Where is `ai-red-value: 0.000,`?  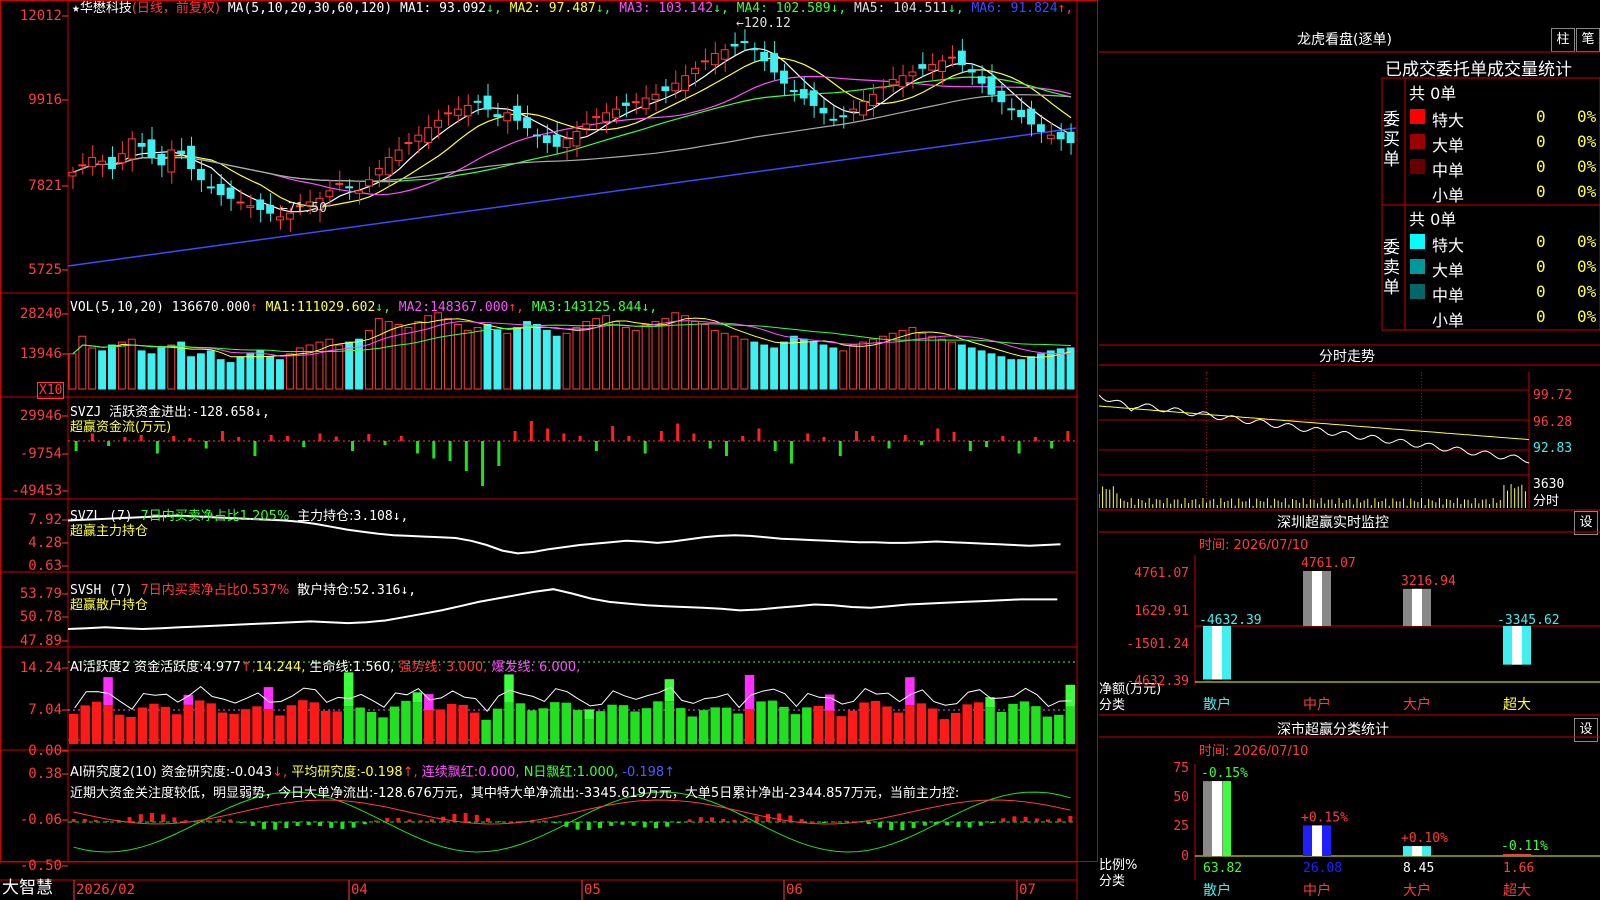
ai-red-value: 0.000, is located at coordinates (499, 772).